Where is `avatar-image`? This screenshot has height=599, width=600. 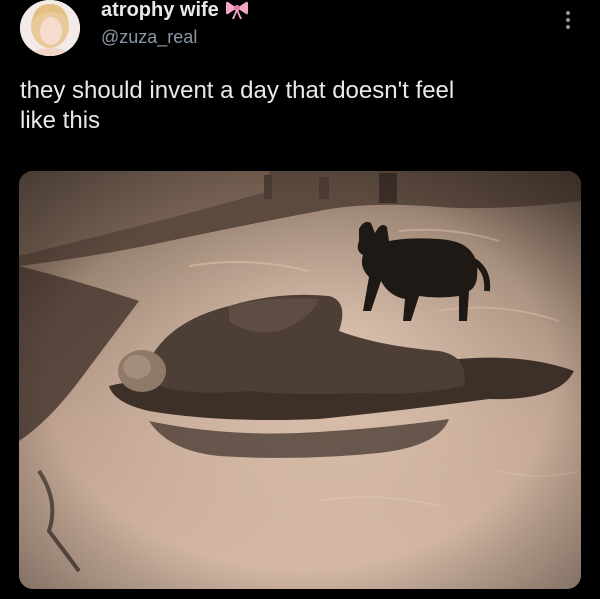 avatar-image is located at coordinates (50, 28).